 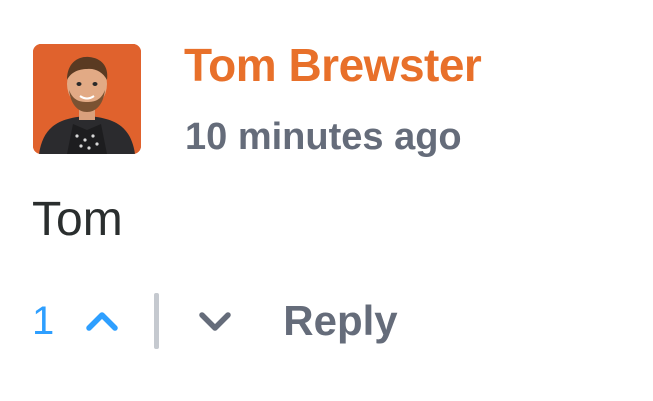 I want to click on author-name: Tom Brewster, so click(x=333, y=65).